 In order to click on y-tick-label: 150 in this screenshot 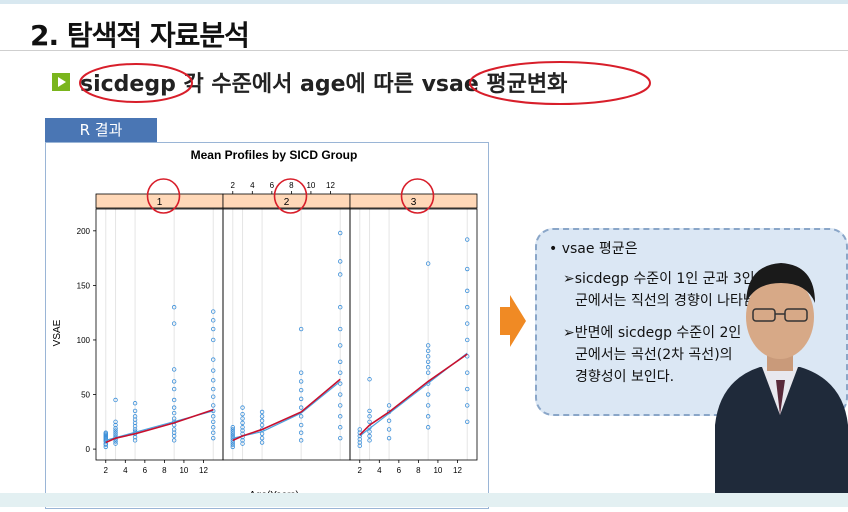, I will do `click(84, 285)`.